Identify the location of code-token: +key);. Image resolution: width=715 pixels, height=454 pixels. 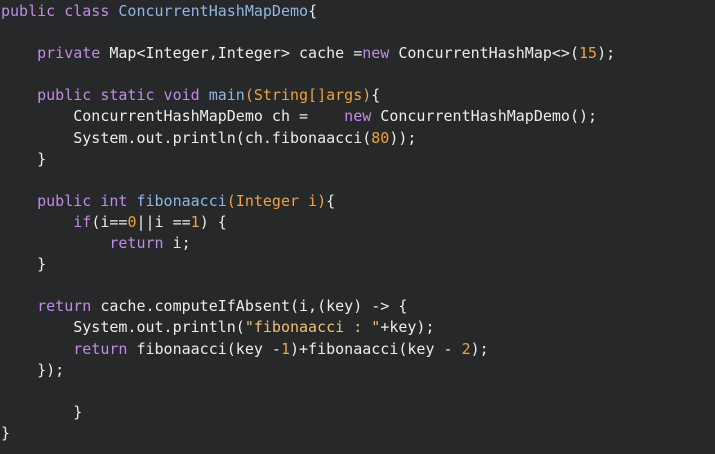
(407, 327).